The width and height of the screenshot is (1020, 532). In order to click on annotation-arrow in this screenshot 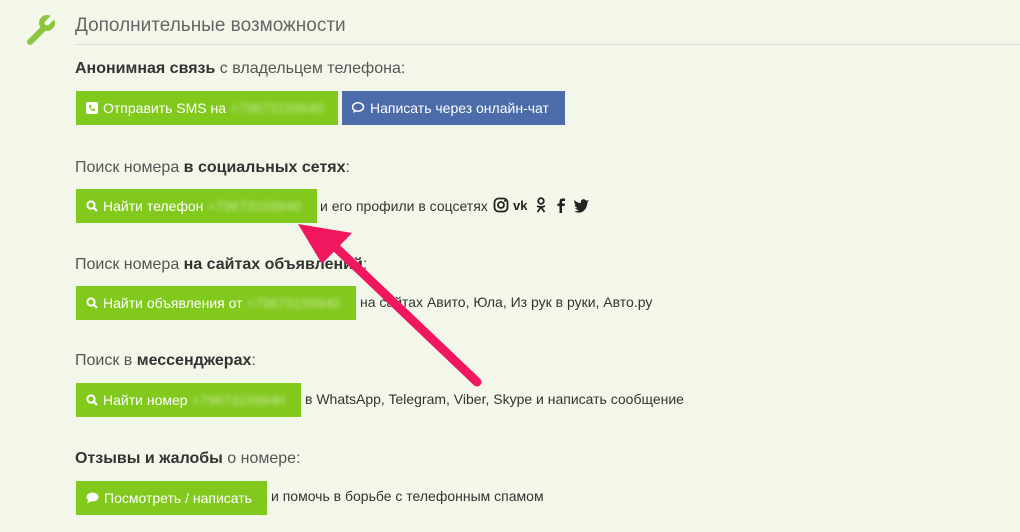, I will do `click(390, 305)`.